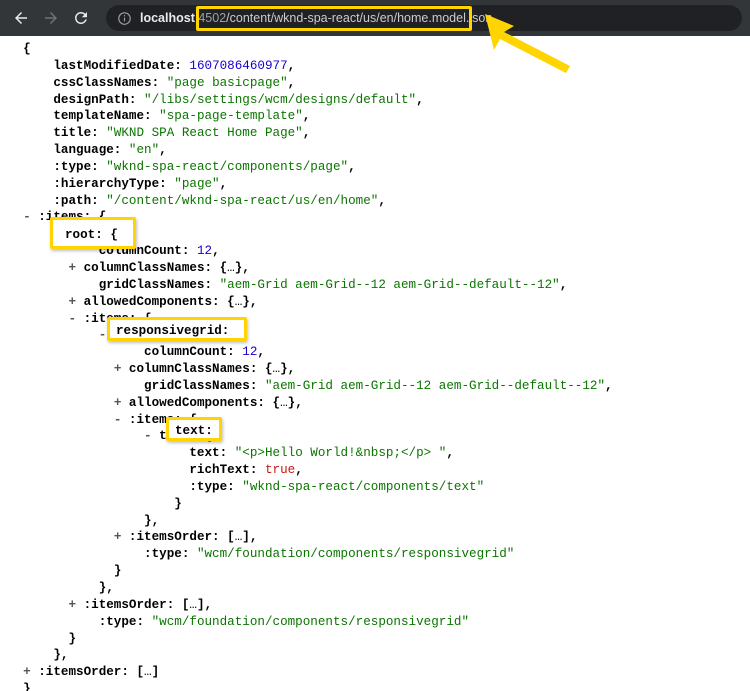  What do you see at coordinates (375, 116) in the screenshot?
I see `json-line: templateName: "spa-page-template",` at bounding box center [375, 116].